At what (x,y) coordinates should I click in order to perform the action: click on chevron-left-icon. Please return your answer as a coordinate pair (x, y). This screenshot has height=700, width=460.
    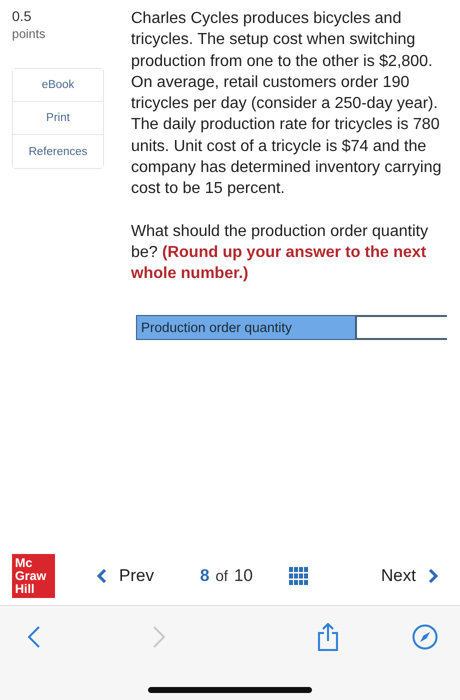
    Looking at the image, I should click on (102, 576).